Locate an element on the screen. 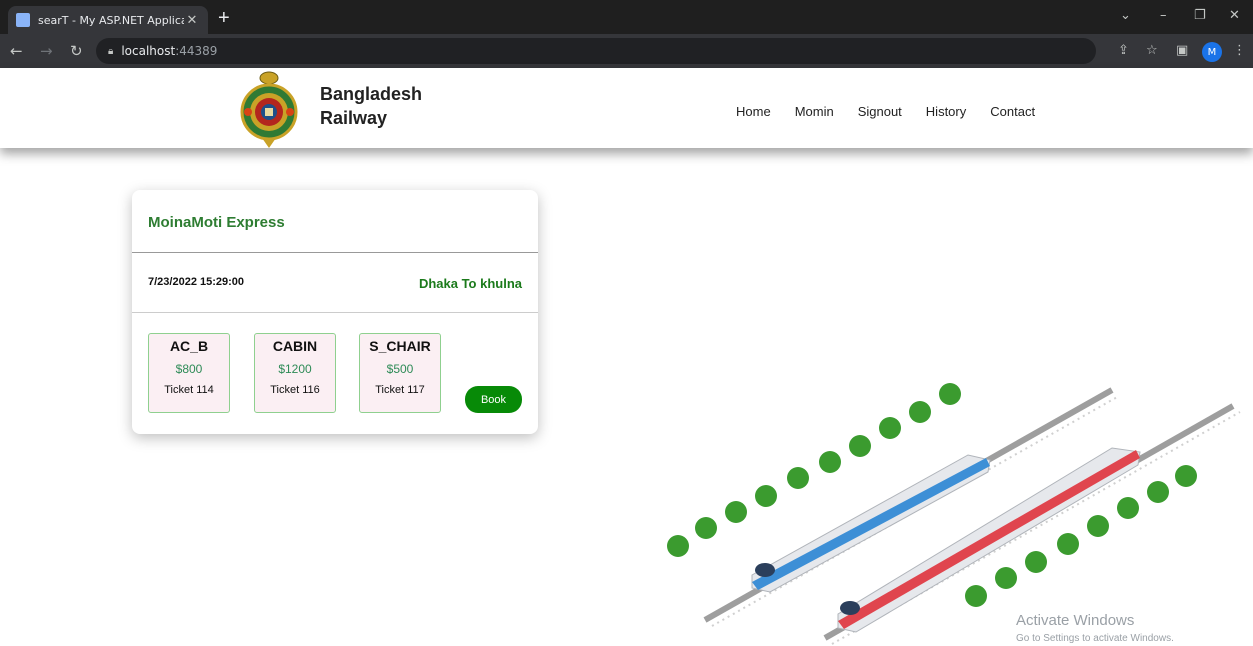 This screenshot has width=1253, height=646. watermark-title: Activate Windows is located at coordinates (1075, 620).